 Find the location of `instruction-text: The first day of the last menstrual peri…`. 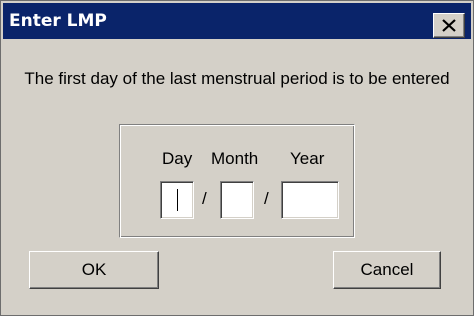

instruction-text: The first day of the last menstrual peri… is located at coordinates (237, 78).